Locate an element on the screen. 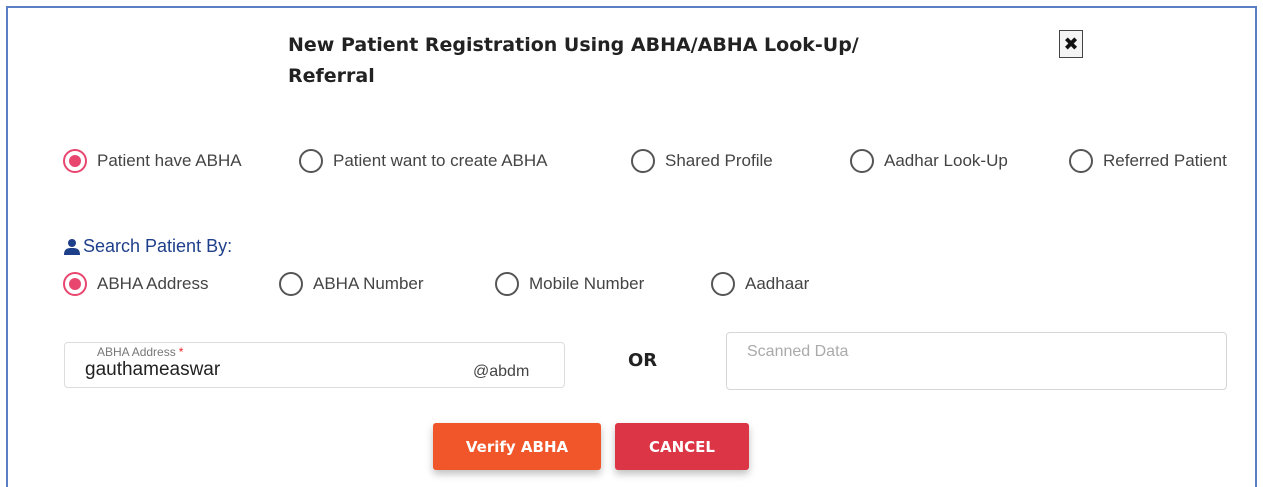 The image size is (1263, 487). radio-mobile-number: Mobile Number is located at coordinates (569, 284).